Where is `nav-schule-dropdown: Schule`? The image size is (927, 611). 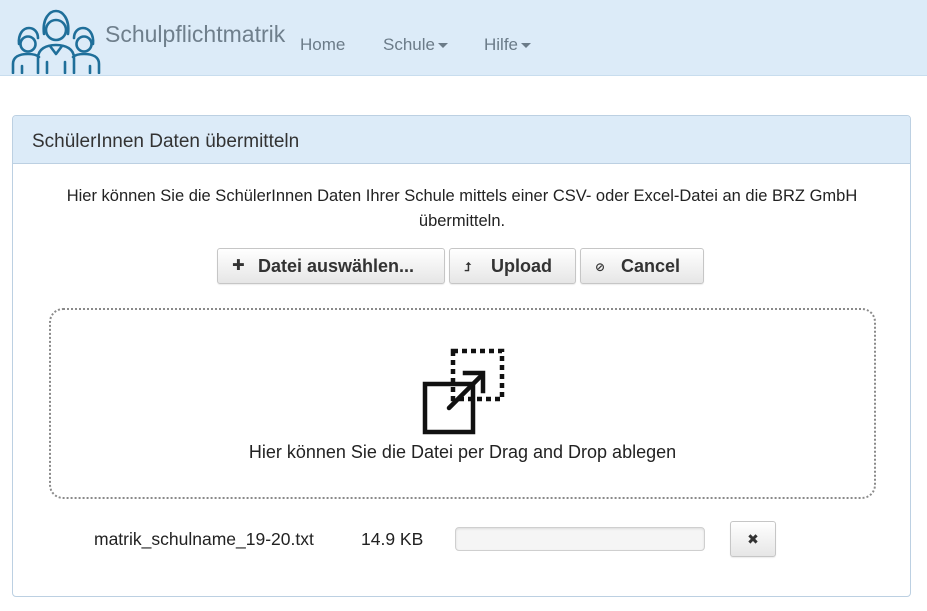
nav-schule-dropdown: Schule is located at coordinates (415, 45).